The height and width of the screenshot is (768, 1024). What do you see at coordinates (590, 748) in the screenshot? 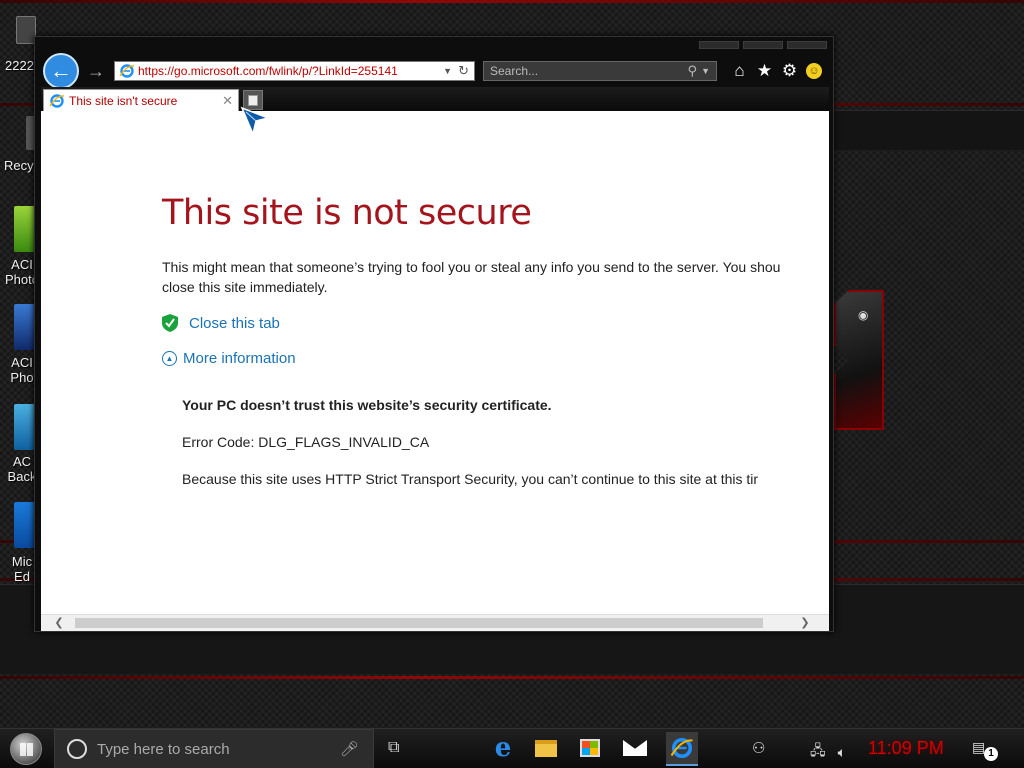
I see `store-icon` at bounding box center [590, 748].